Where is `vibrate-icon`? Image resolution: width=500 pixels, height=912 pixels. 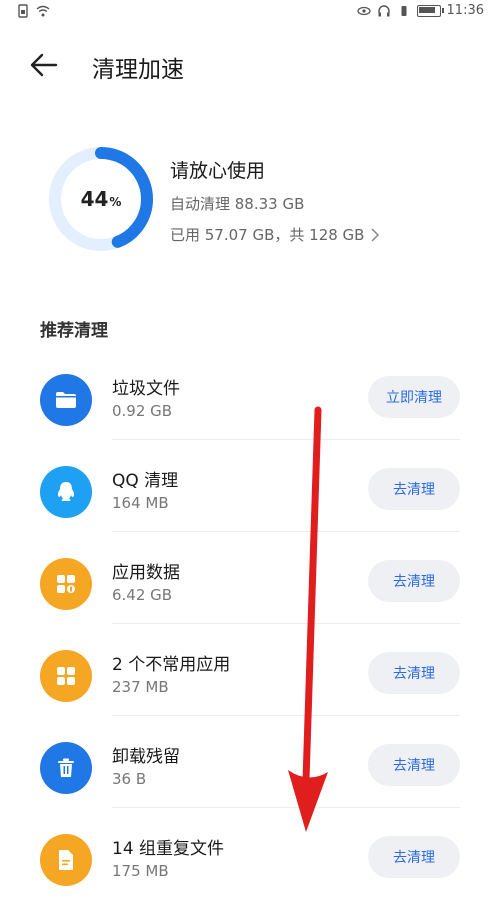 vibrate-icon is located at coordinates (404, 10).